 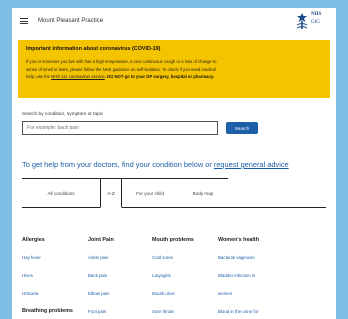 I want to click on nhs-logo: NHS GIG, so click(x=311, y=21).